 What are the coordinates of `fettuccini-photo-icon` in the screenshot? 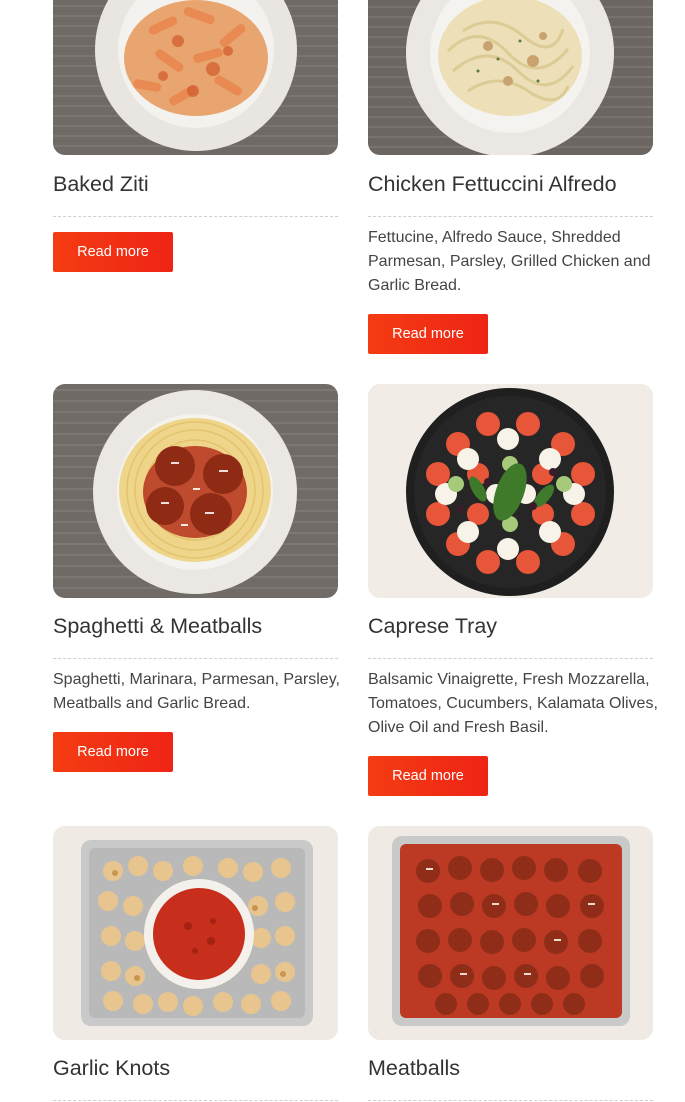 It's located at (510, 77).